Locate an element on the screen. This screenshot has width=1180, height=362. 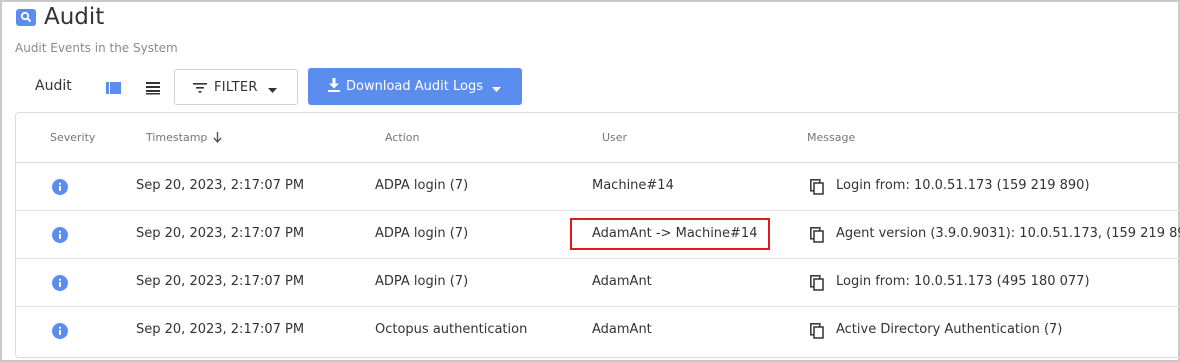
column-header-action: Action is located at coordinates (402, 137).